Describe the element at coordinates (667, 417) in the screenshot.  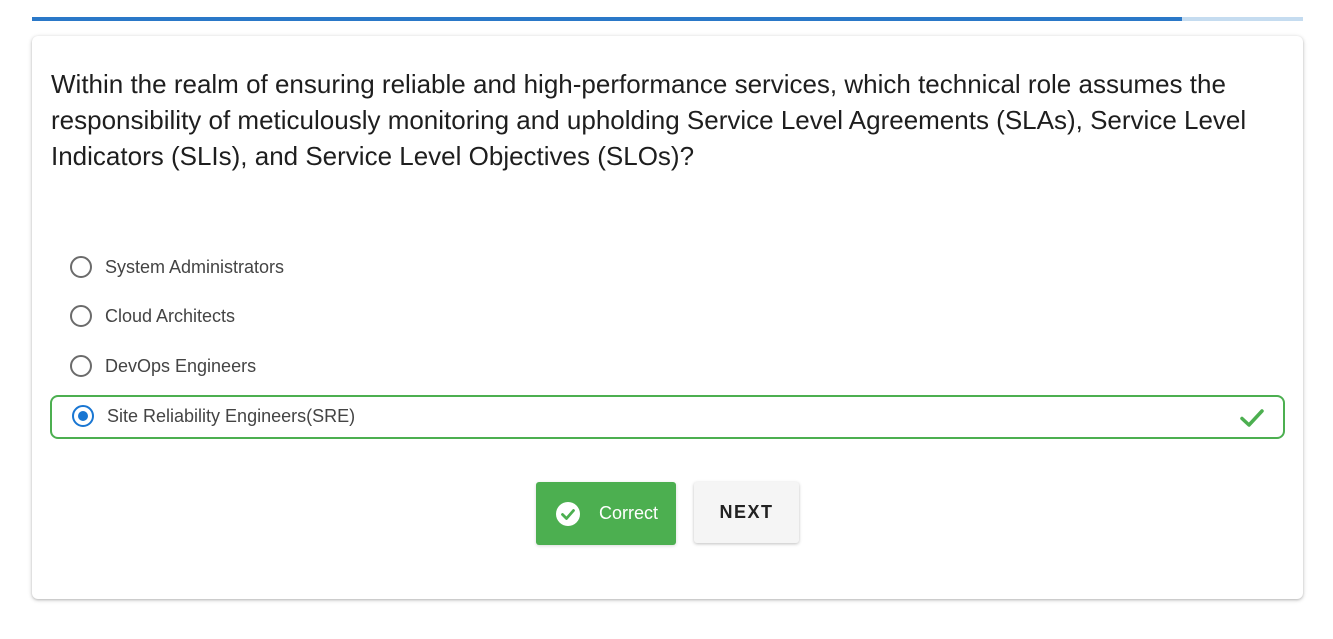
I see `option-site-reliability-engineers: Site Reliability Engineers(SRE)` at that location.